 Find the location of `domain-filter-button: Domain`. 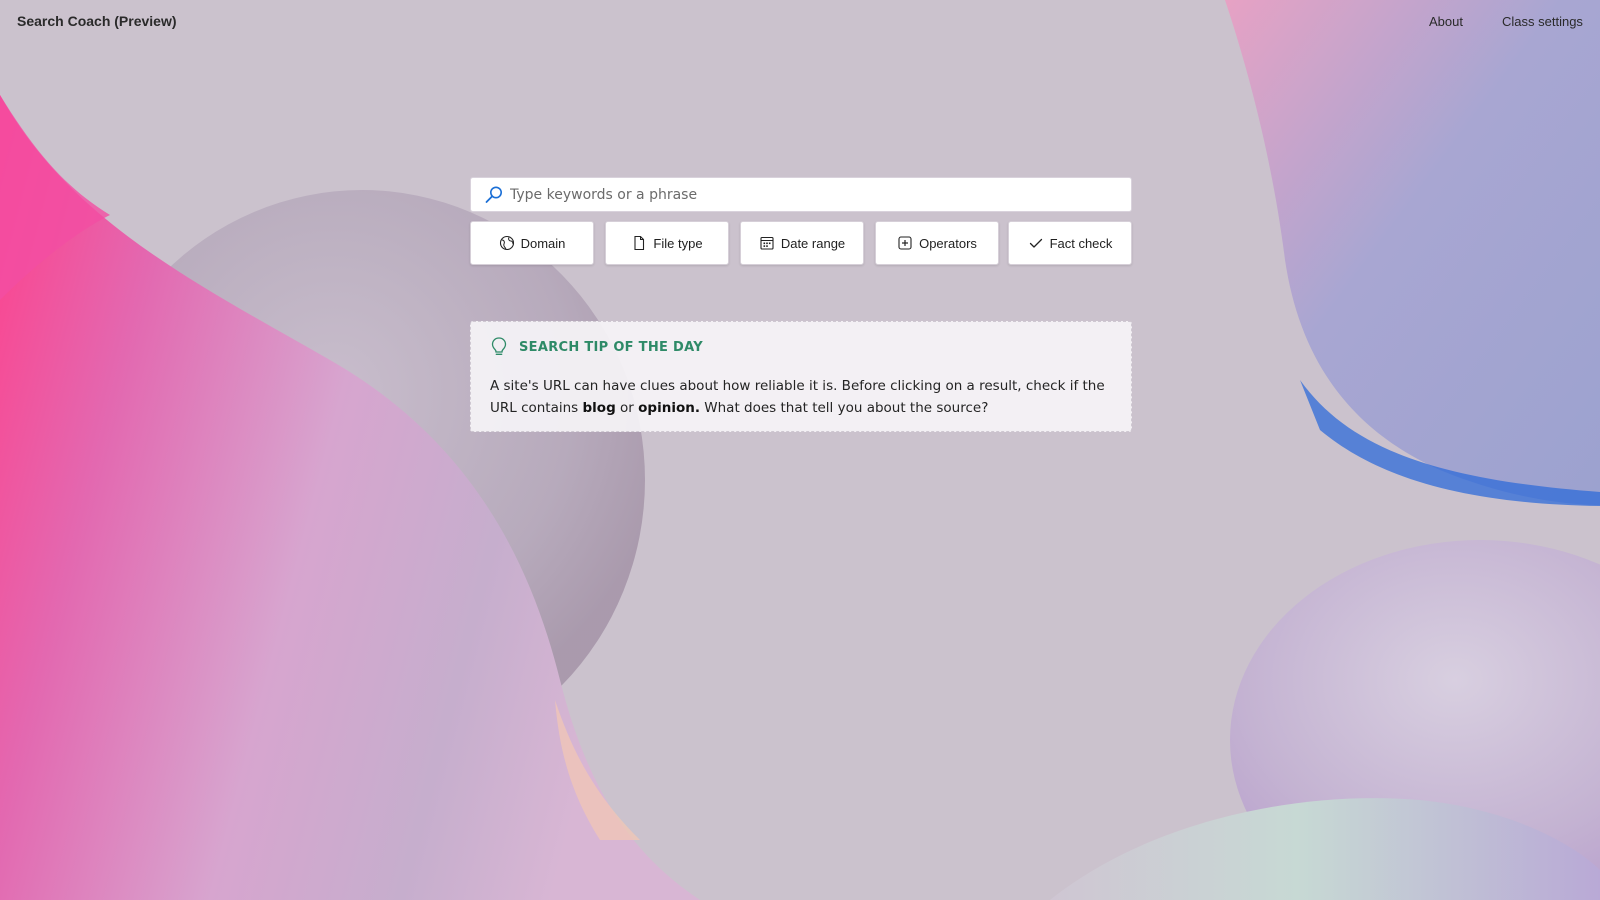

domain-filter-button: Domain is located at coordinates (532, 243).